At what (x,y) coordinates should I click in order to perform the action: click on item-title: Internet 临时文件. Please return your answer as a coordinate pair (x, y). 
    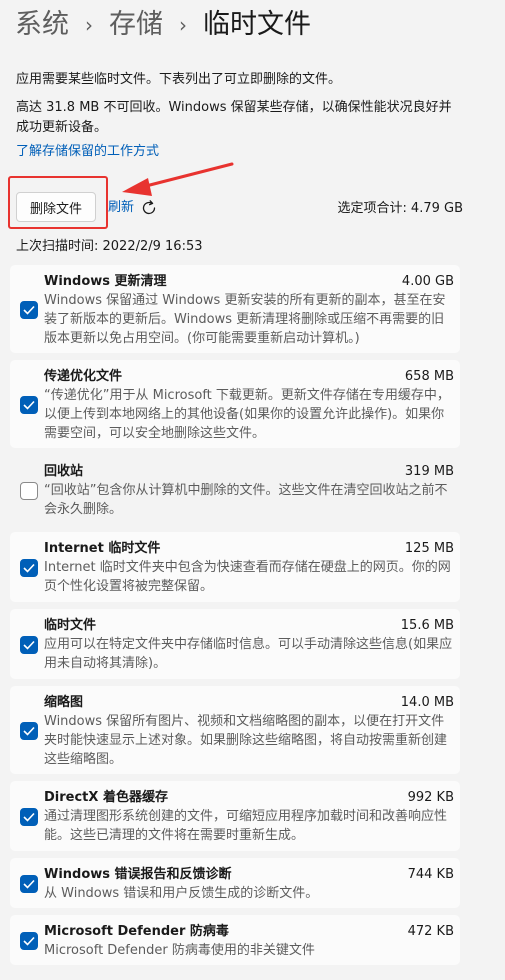
    Looking at the image, I should click on (102, 548).